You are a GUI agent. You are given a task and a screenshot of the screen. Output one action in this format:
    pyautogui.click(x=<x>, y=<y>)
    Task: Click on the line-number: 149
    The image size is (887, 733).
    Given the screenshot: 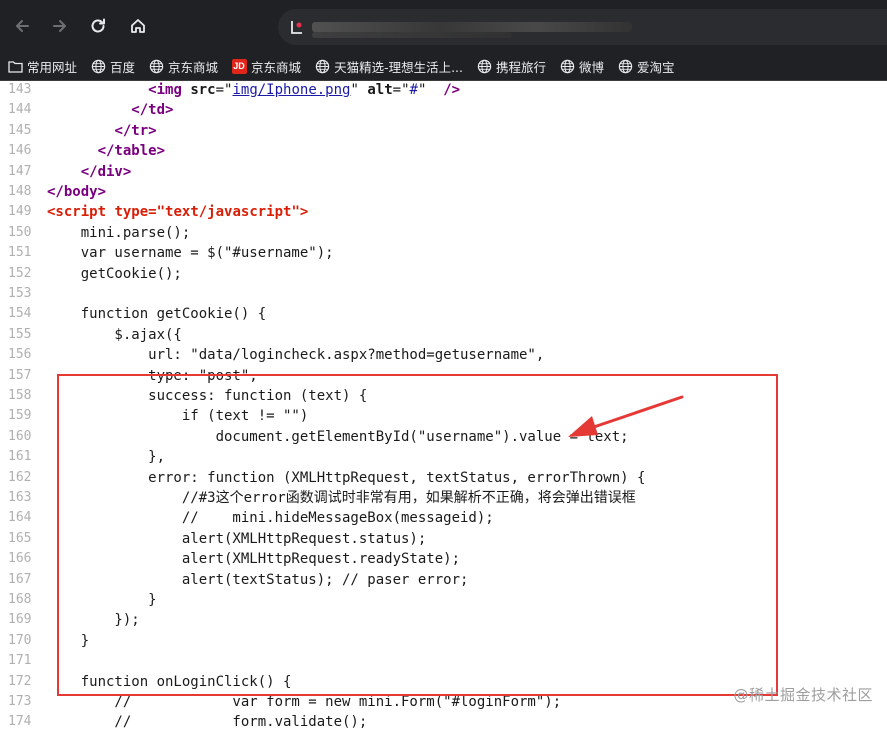 What is the action you would take?
    pyautogui.click(x=20, y=212)
    